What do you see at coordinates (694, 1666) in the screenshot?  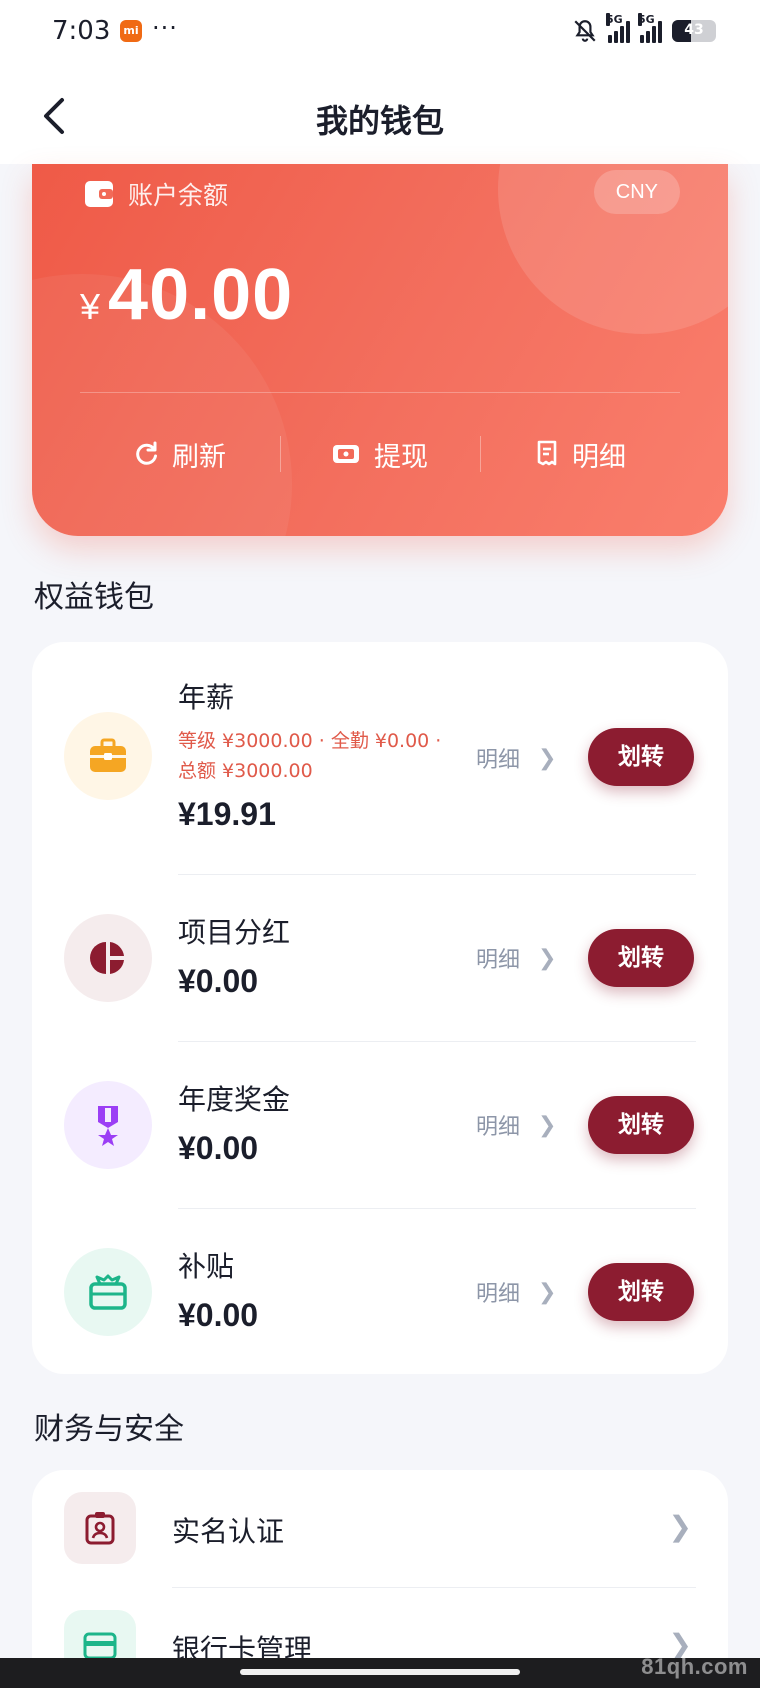 I see `watermark: 81qh.com` at bounding box center [694, 1666].